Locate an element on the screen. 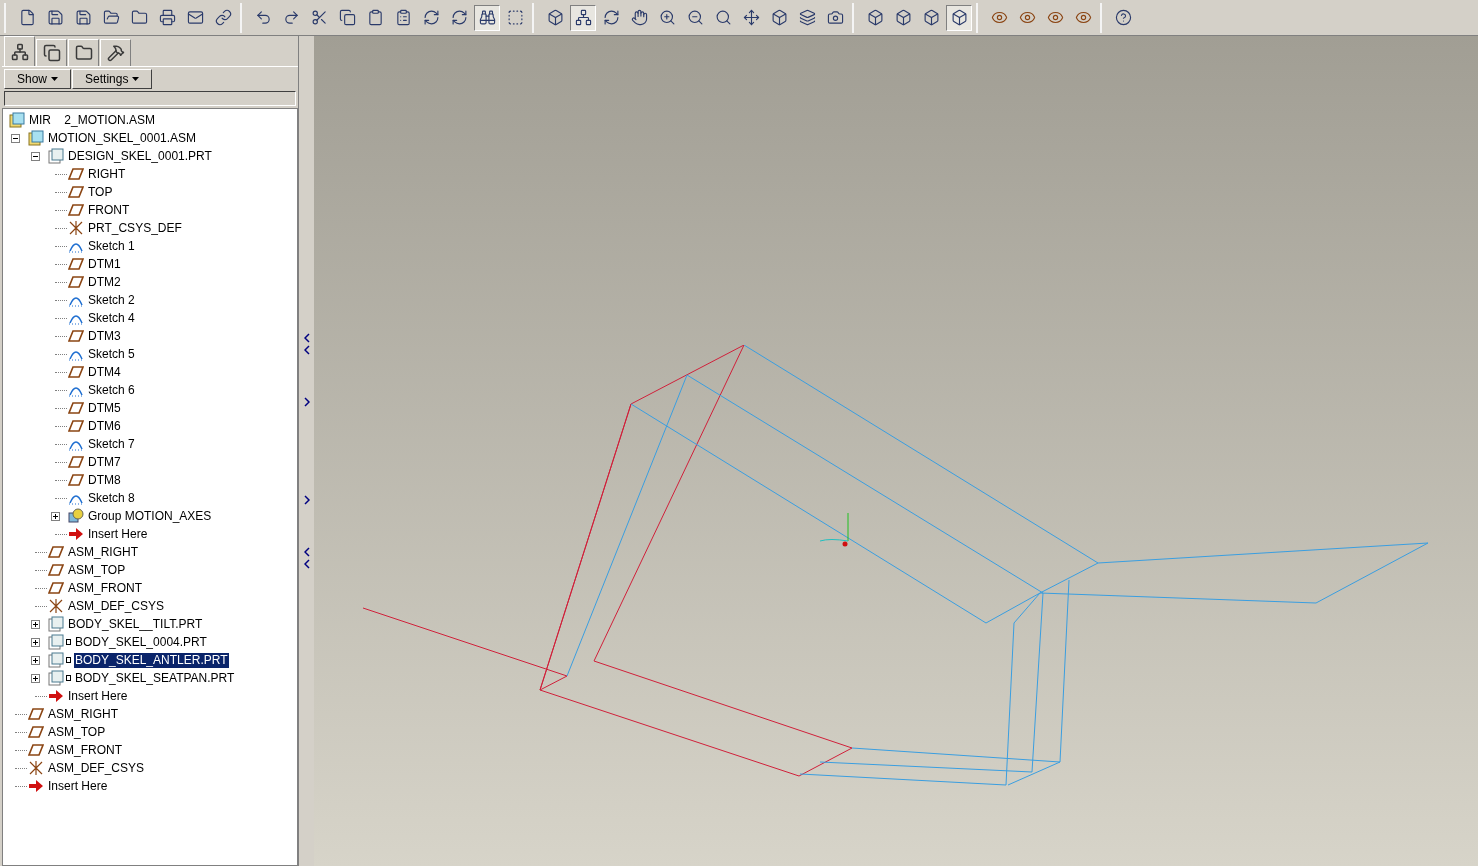 Image resolution: width=1478 pixels, height=866 pixels. tree-item: TOP is located at coordinates (100, 192).